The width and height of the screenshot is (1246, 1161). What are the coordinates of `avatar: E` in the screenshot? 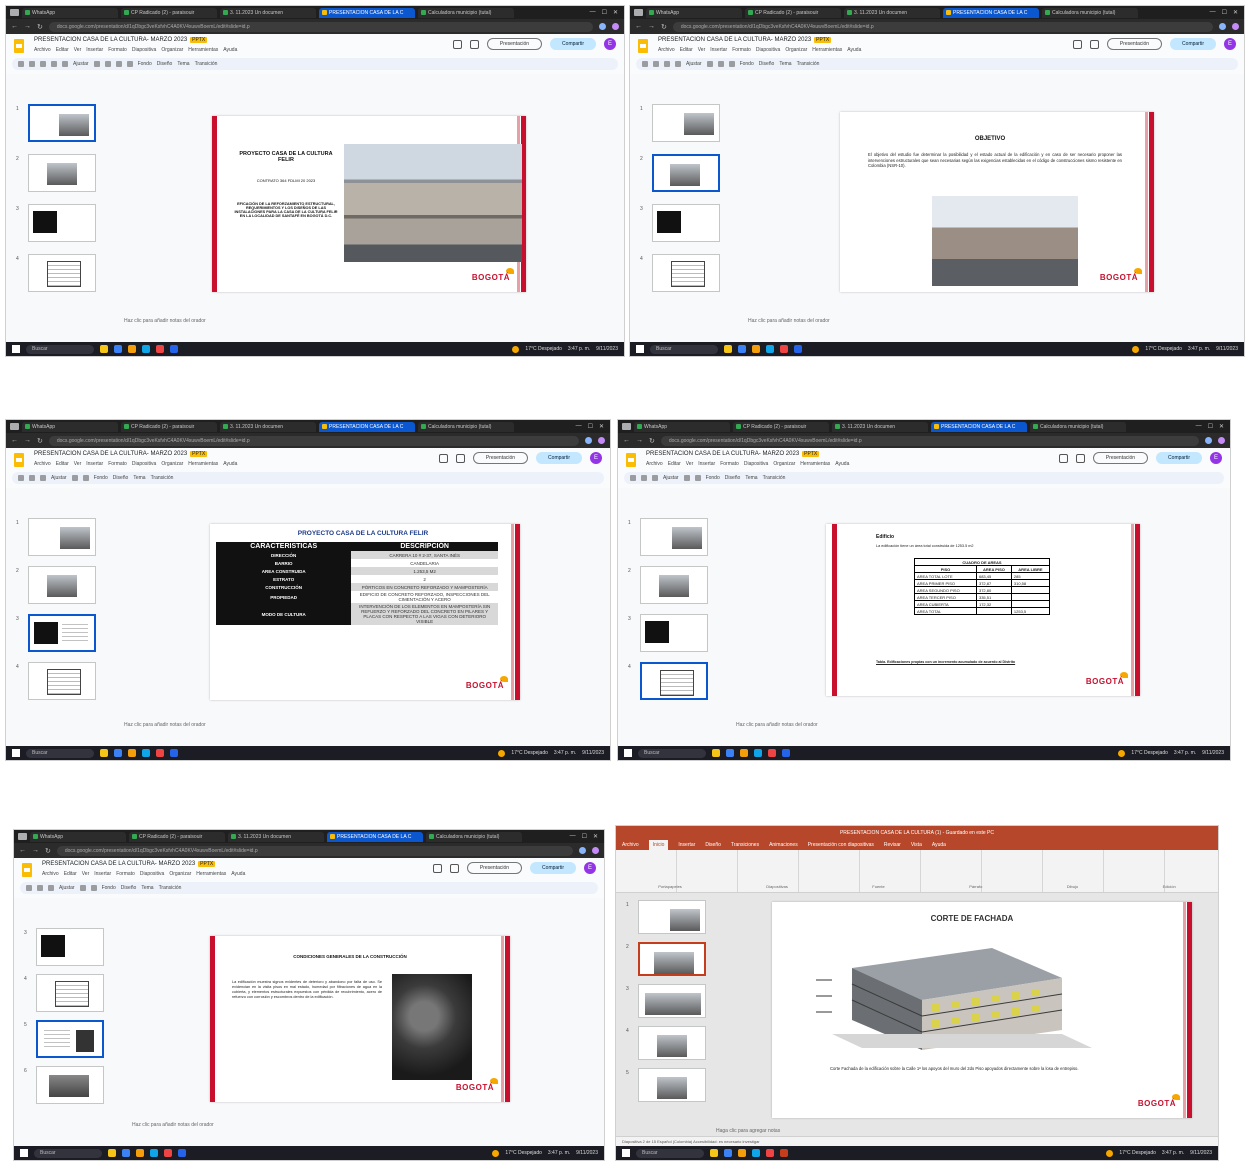 It's located at (610, 44).